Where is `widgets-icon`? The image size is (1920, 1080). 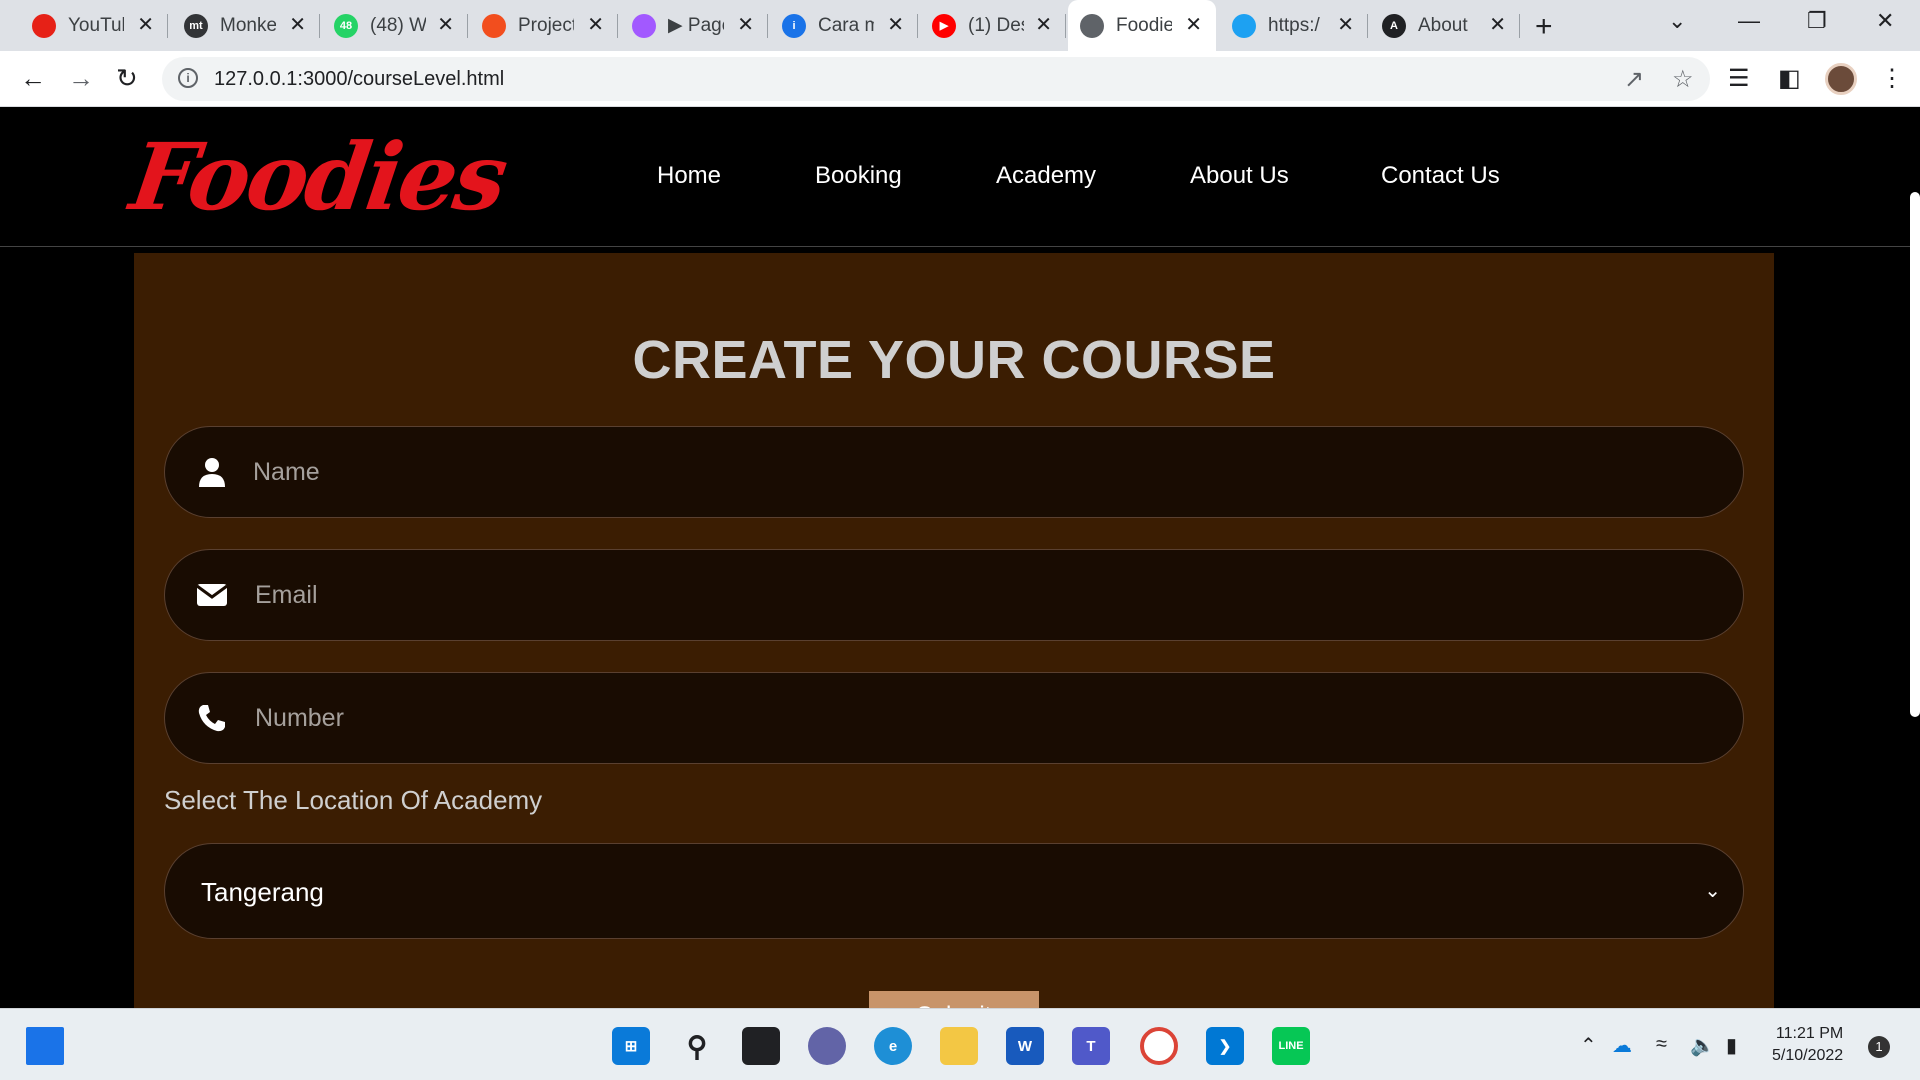
widgets-icon is located at coordinates (45, 1046).